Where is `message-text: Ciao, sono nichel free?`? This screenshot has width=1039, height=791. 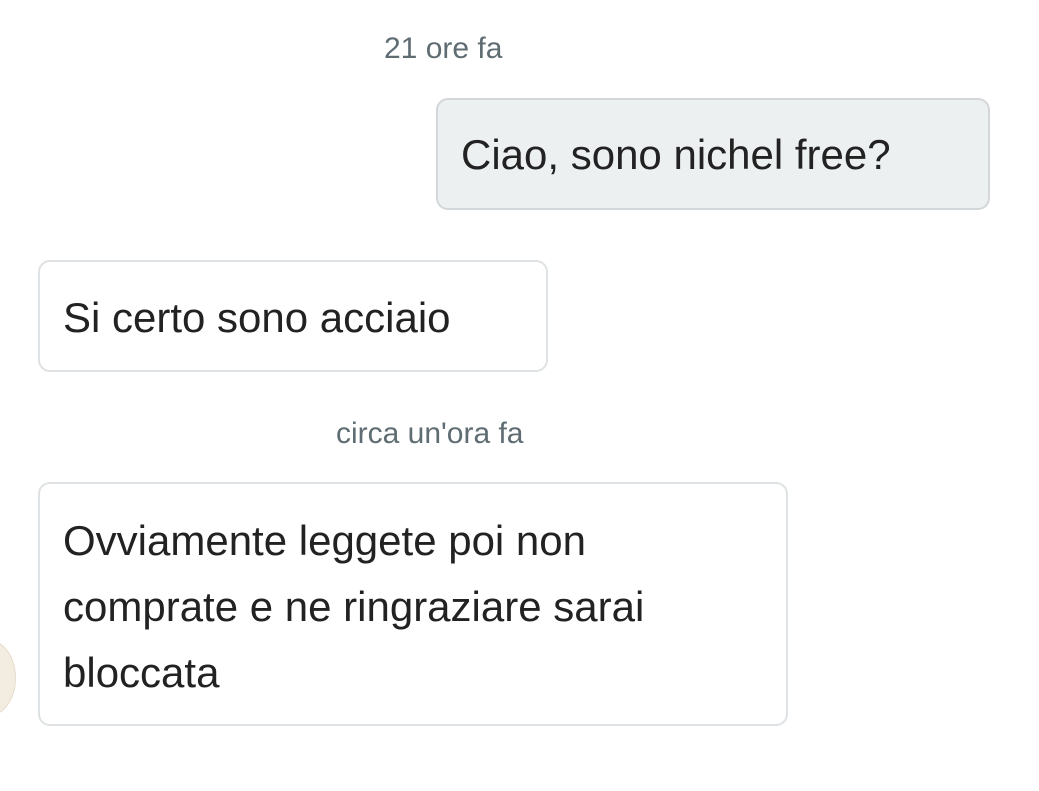 message-text: Ciao, sono nichel free? is located at coordinates (676, 154).